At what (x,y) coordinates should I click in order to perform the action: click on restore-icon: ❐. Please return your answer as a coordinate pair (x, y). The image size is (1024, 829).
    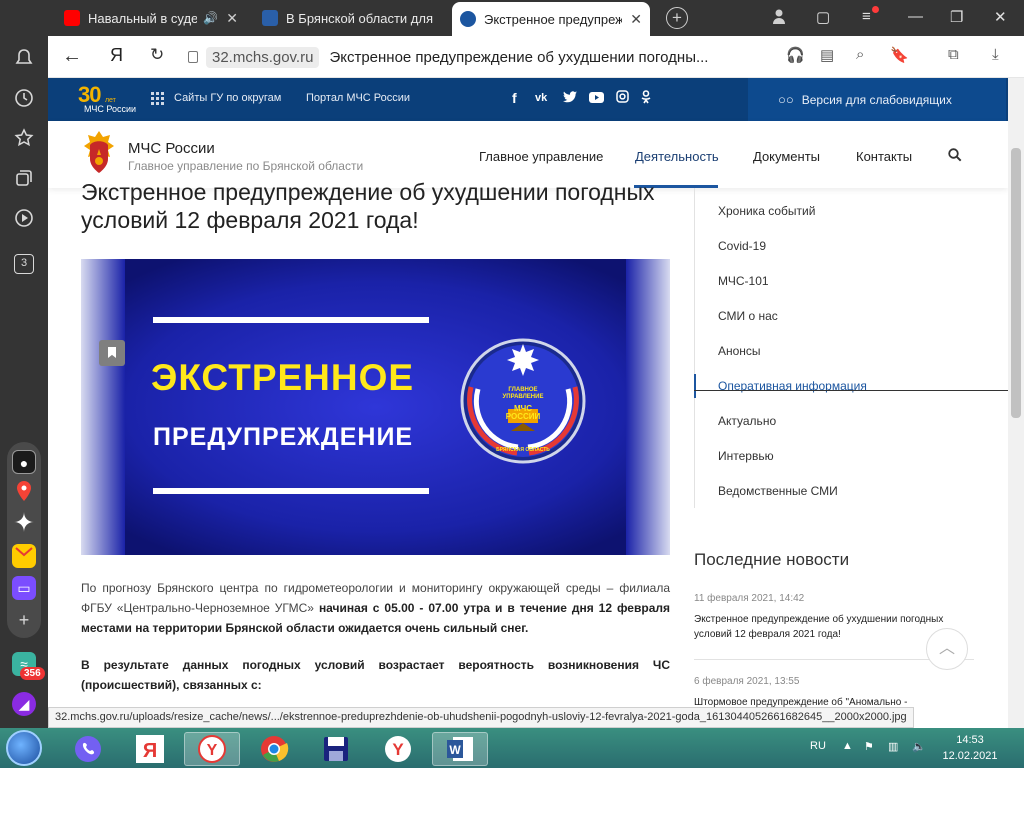
    Looking at the image, I should click on (956, 17).